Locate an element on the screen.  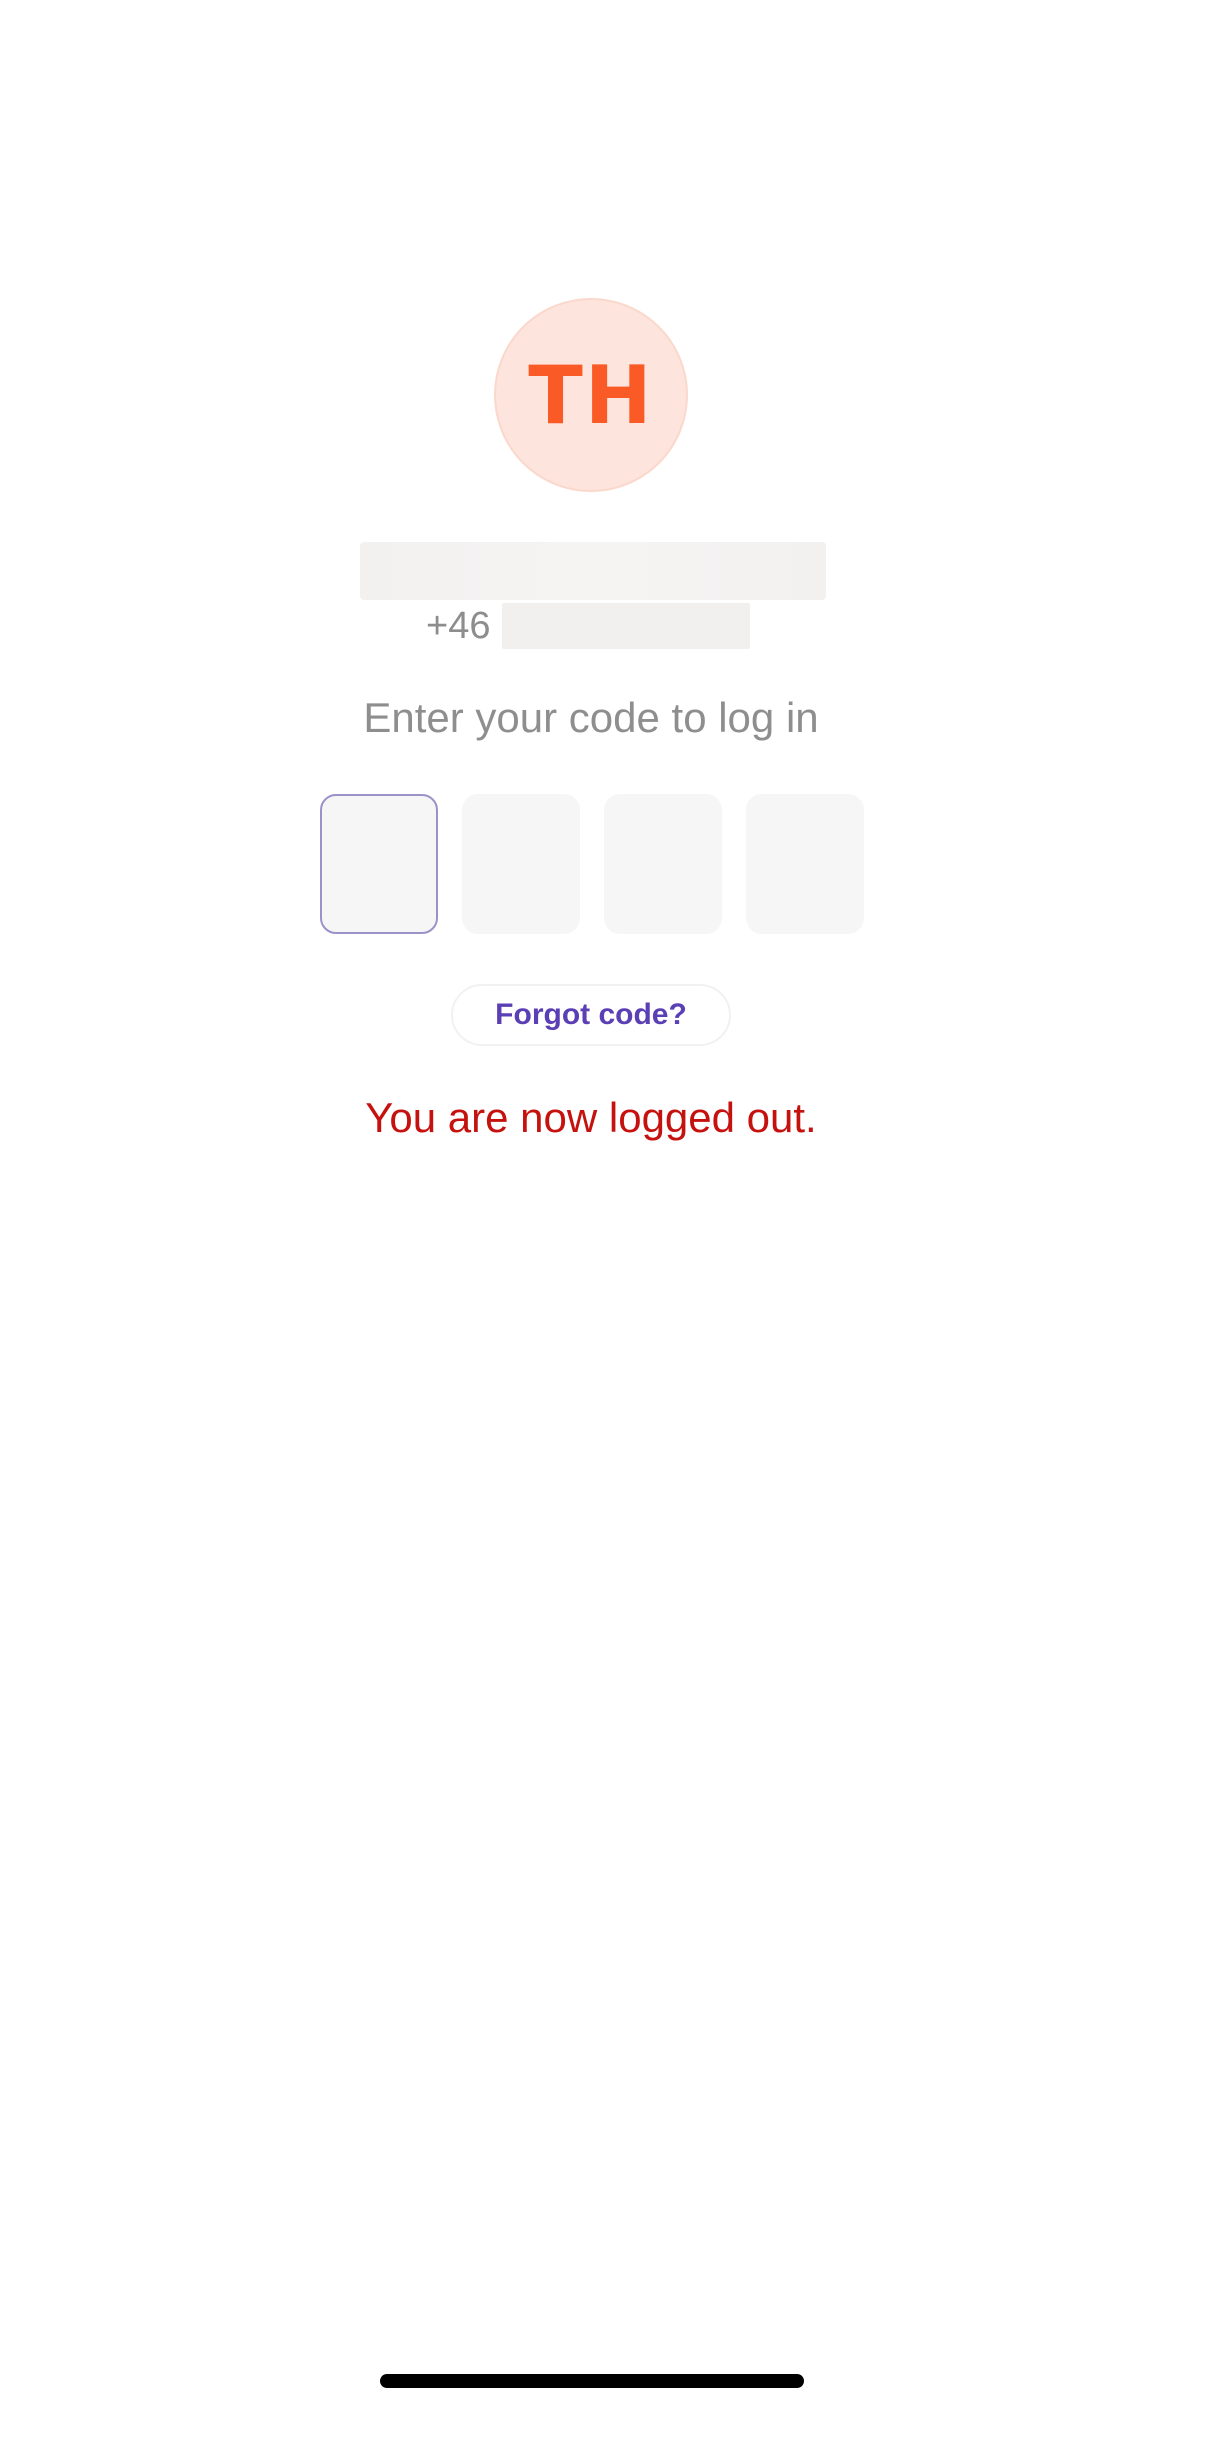
home-indicator is located at coordinates (592, 2381).